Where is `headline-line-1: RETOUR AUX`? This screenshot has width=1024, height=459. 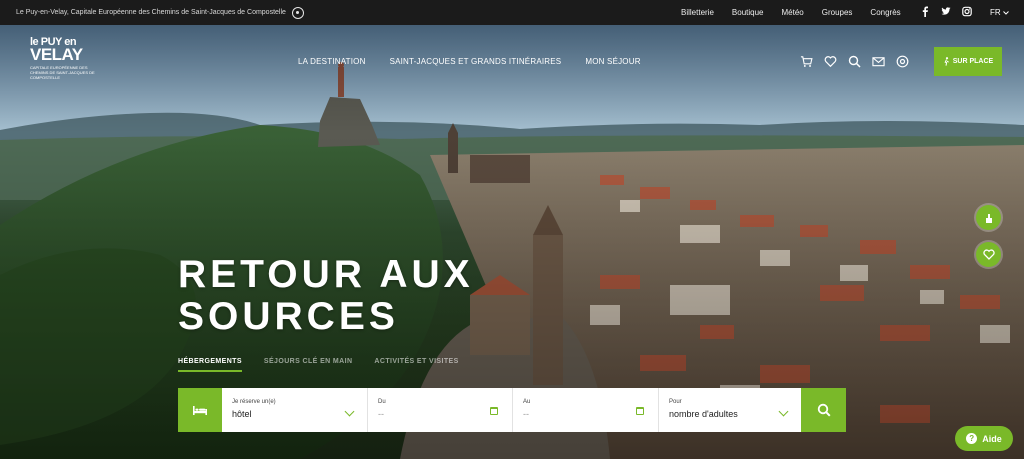 headline-line-1: RETOUR AUX is located at coordinates (326, 274).